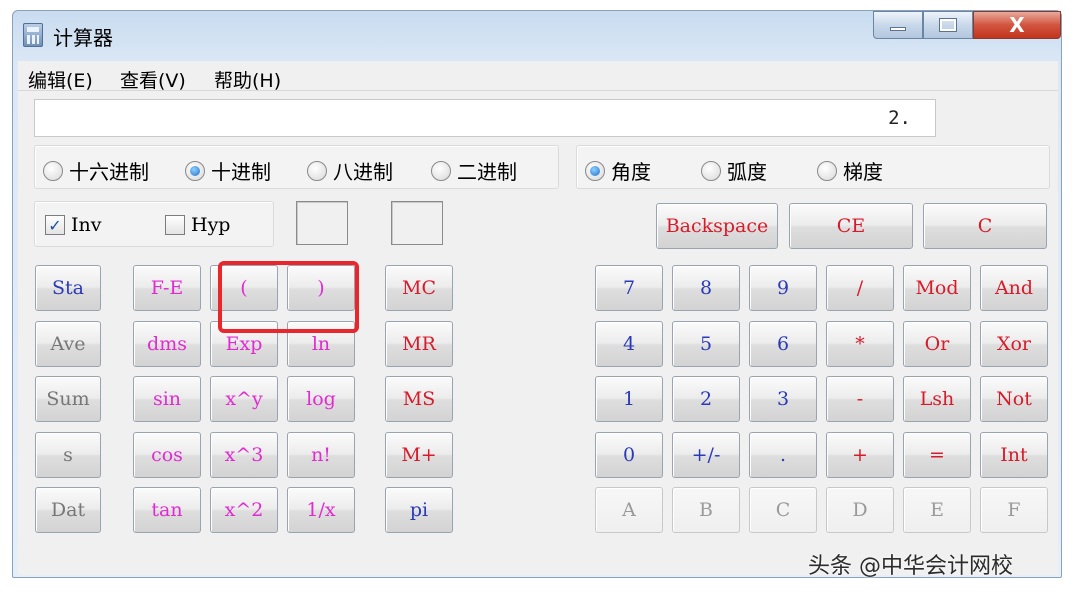  Describe the element at coordinates (419, 455) in the screenshot. I see `m-plus-button: M+` at that location.